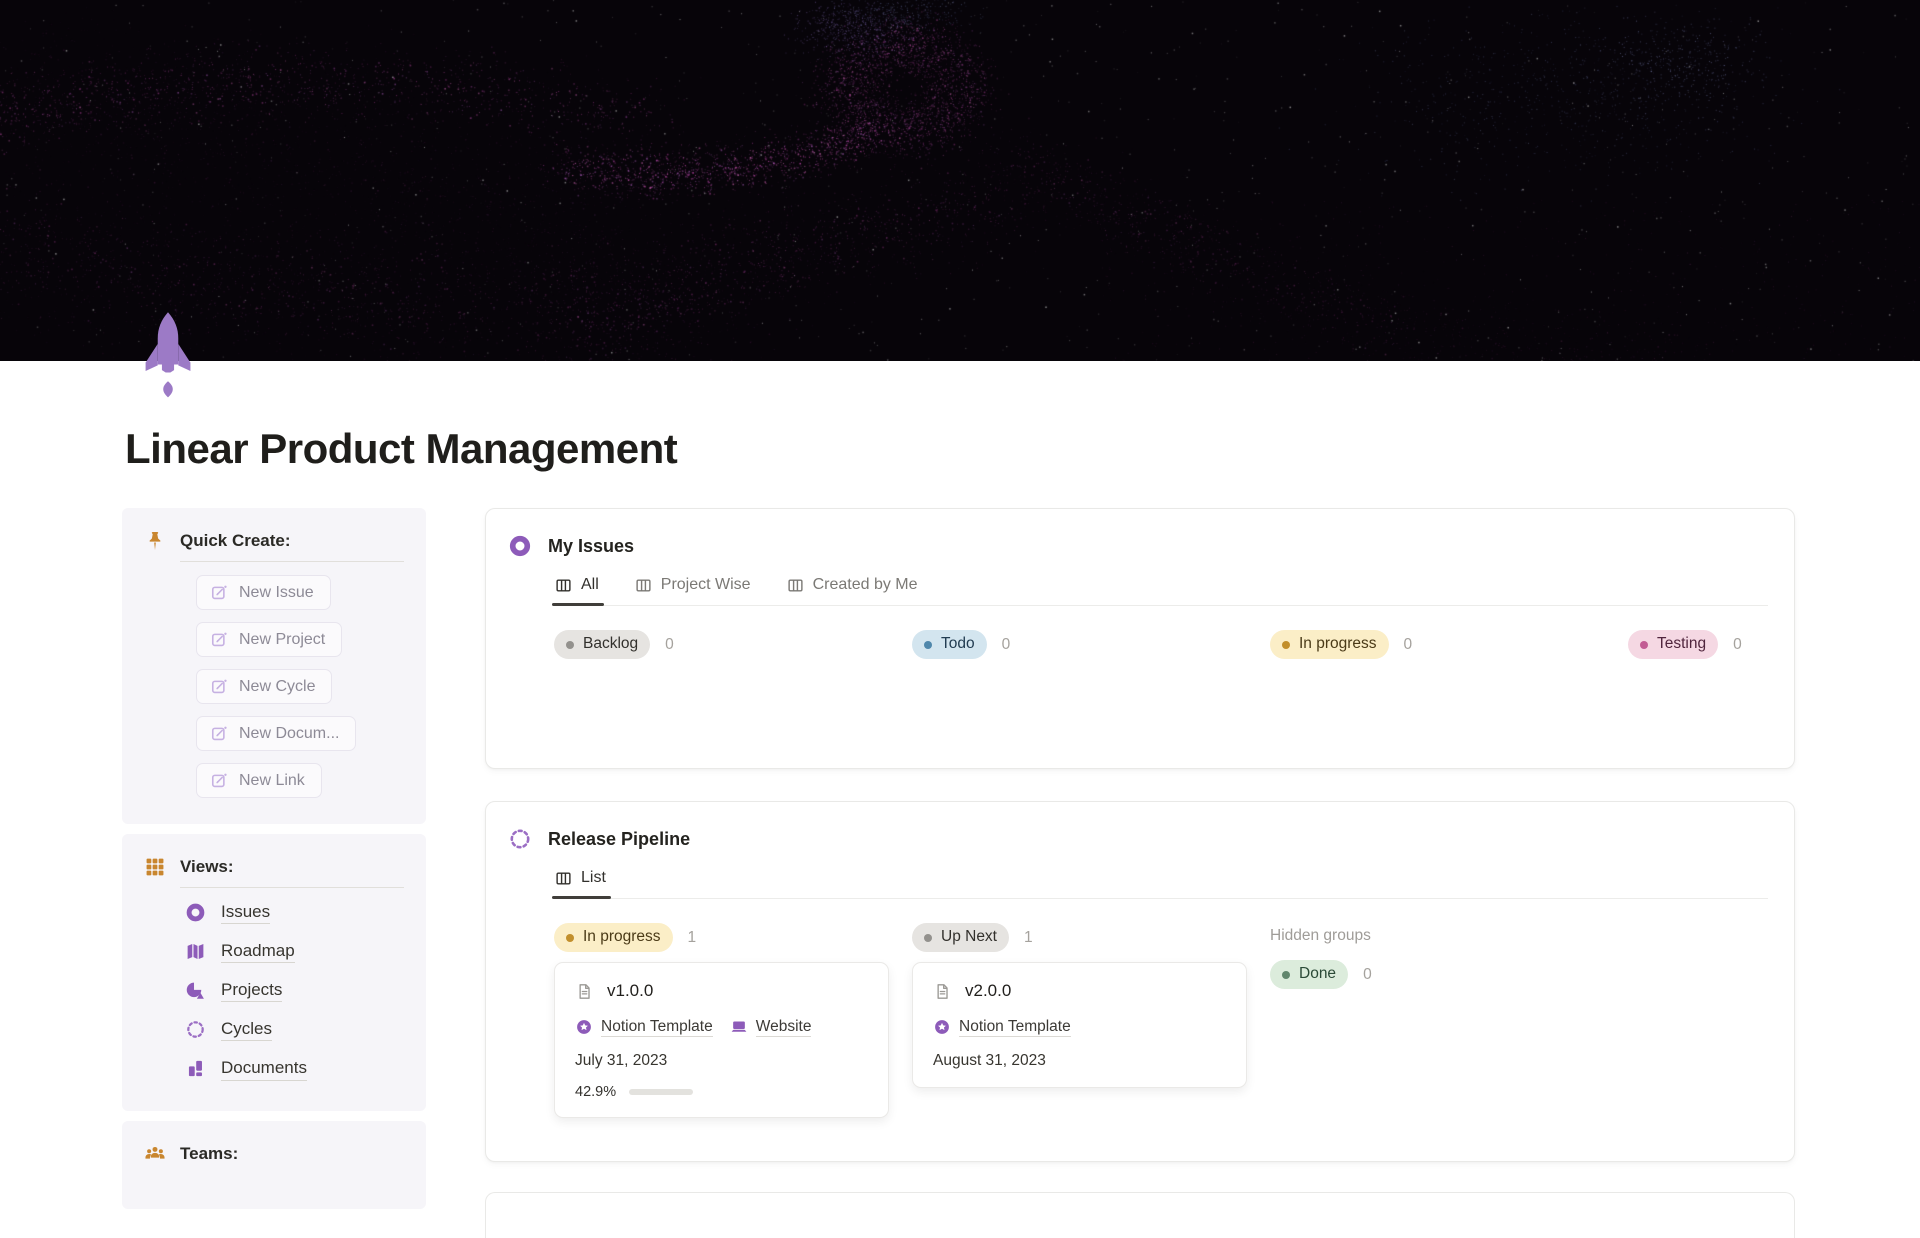 Image resolution: width=1920 pixels, height=1238 pixels. Describe the element at coordinates (195, 952) in the screenshot. I see `map-icon` at that location.